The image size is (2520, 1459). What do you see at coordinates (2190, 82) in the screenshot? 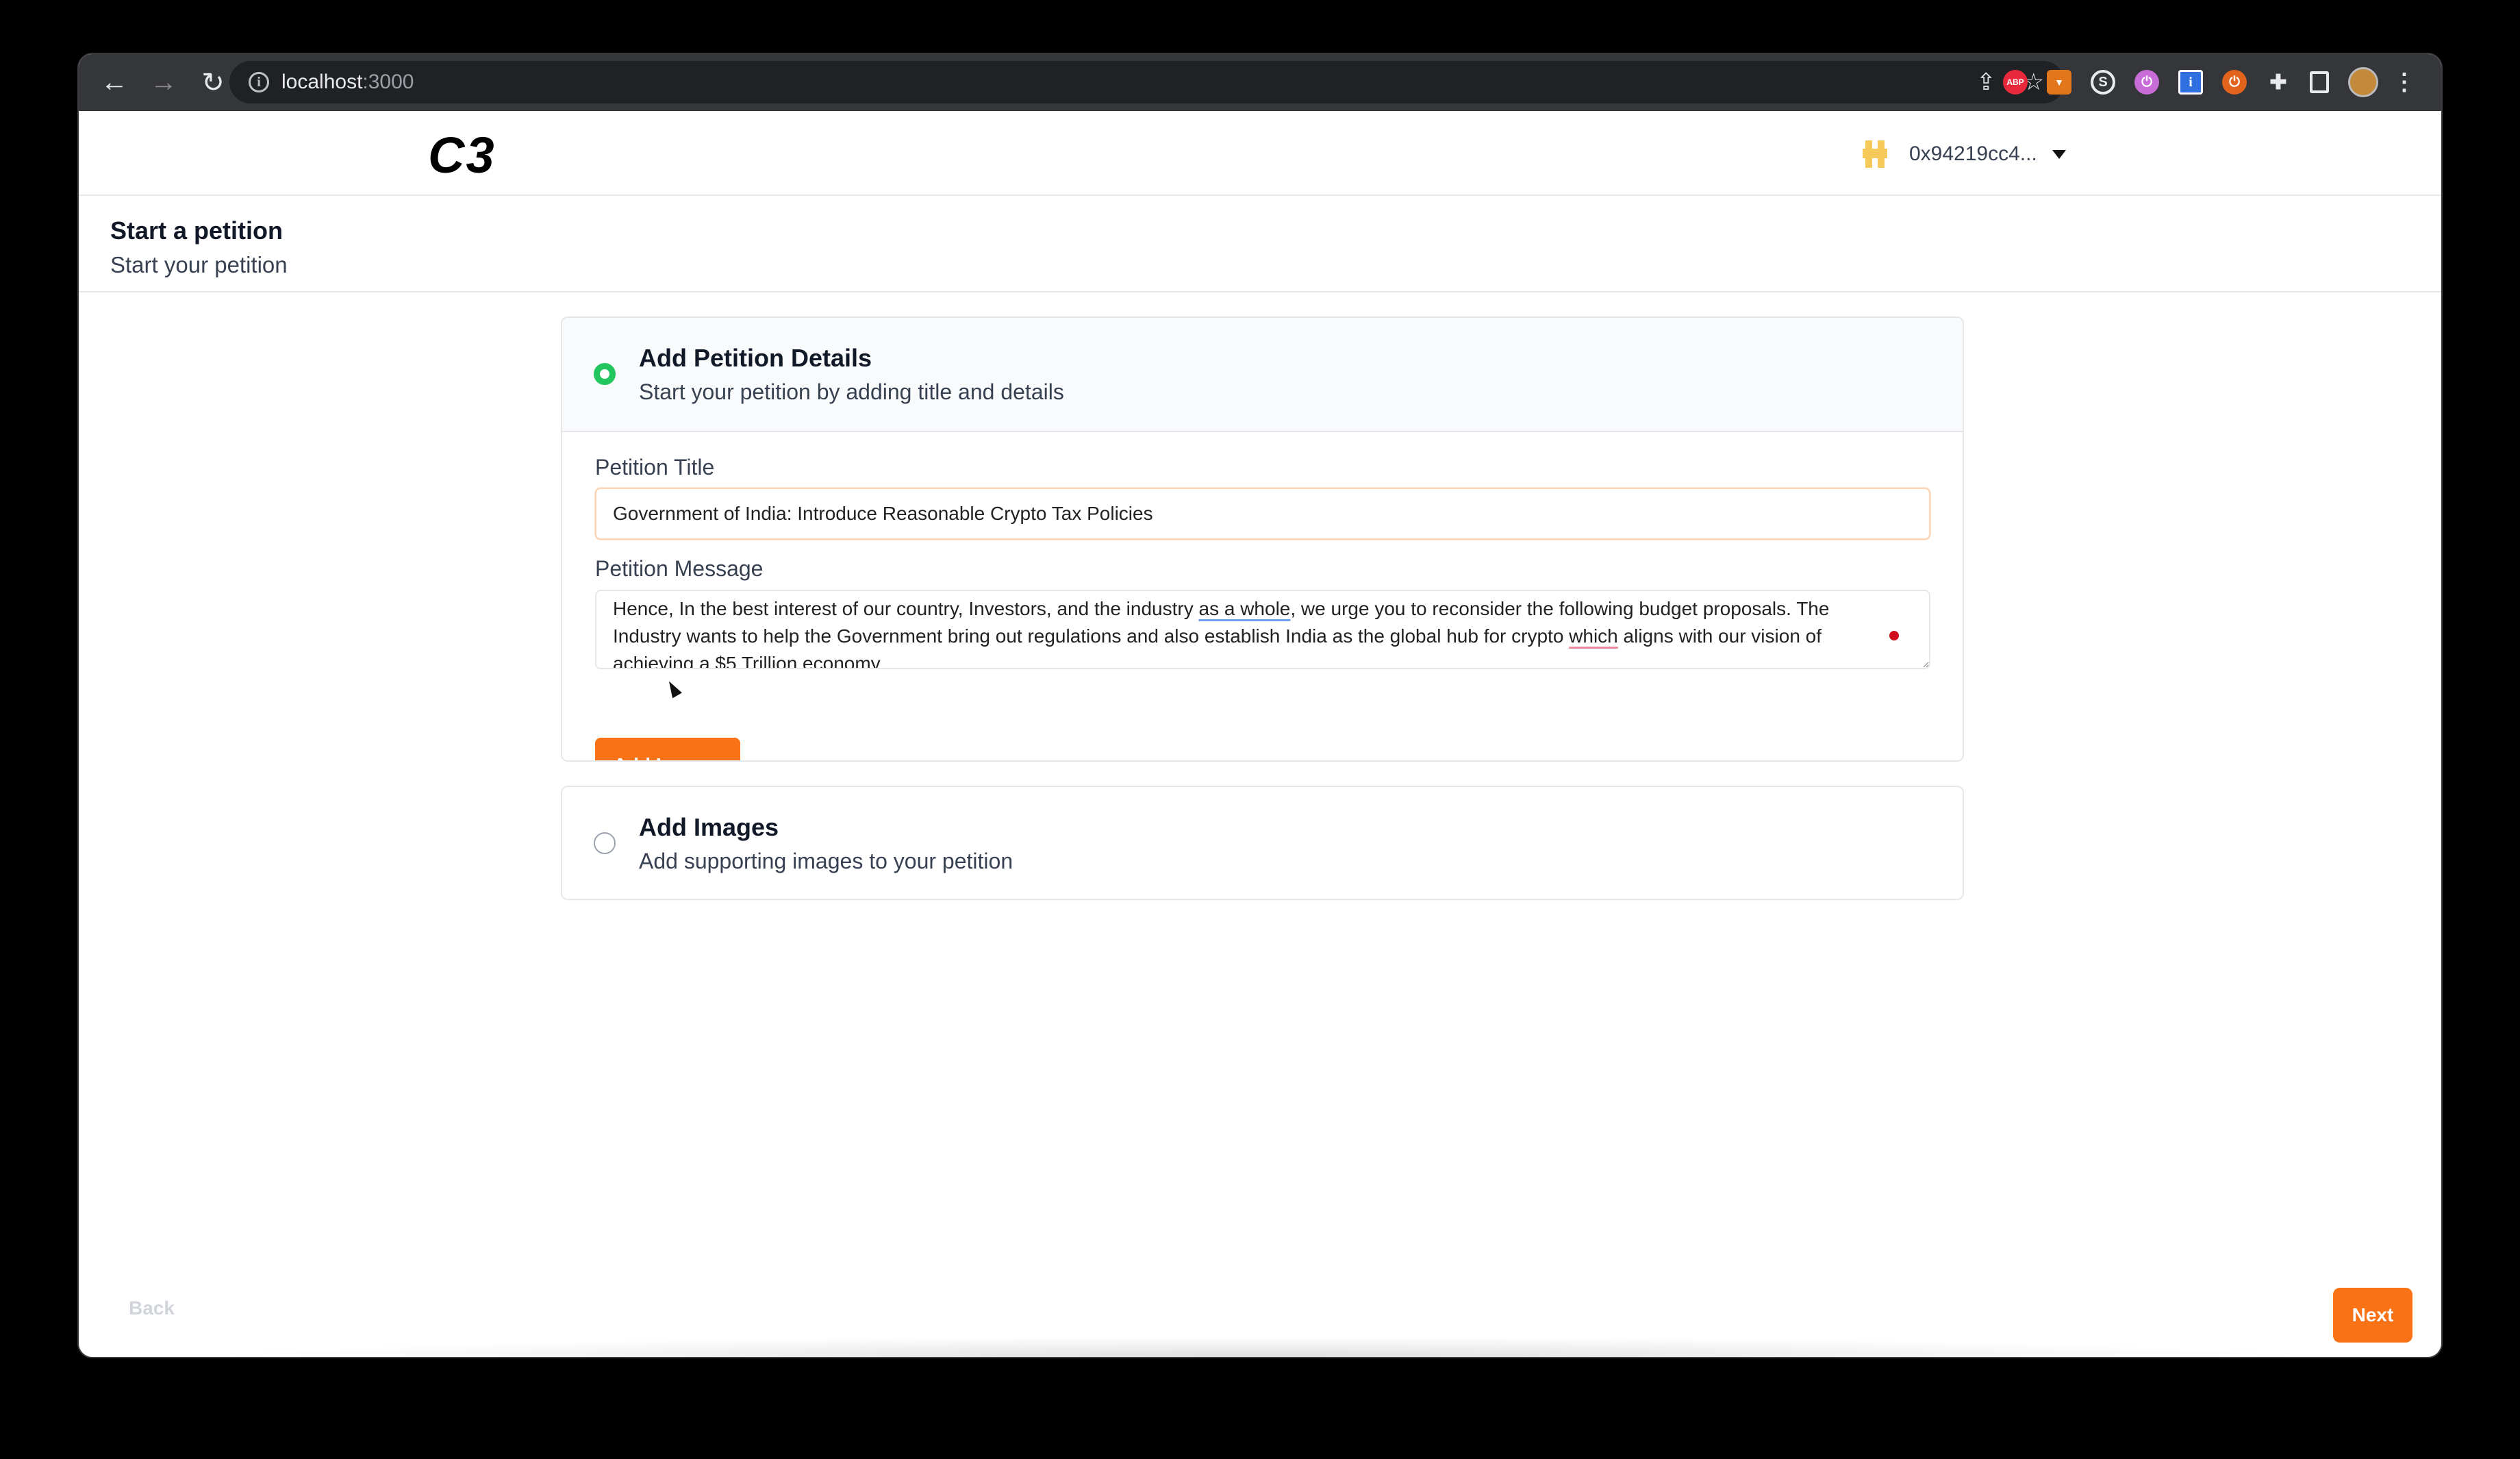
I see `info-extension-icon: i` at bounding box center [2190, 82].